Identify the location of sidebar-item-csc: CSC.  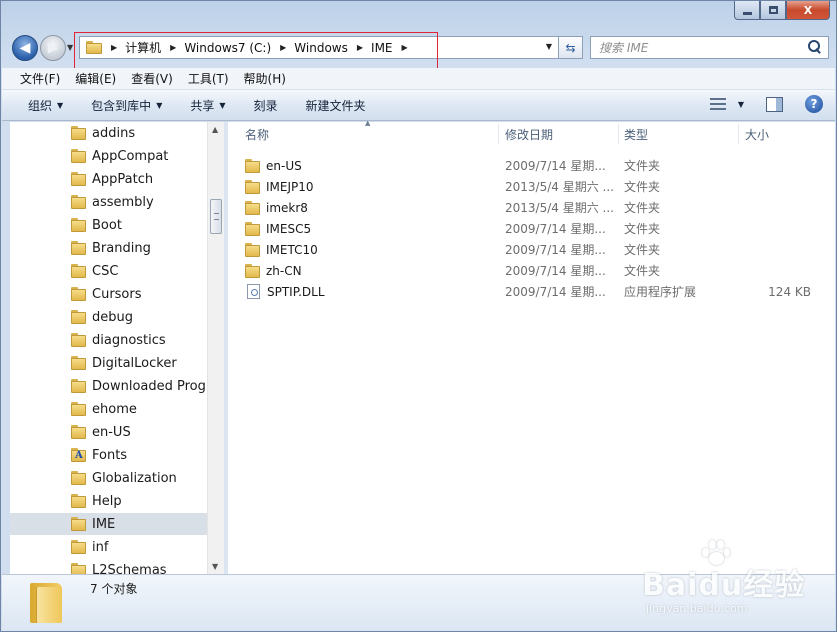
(109, 271).